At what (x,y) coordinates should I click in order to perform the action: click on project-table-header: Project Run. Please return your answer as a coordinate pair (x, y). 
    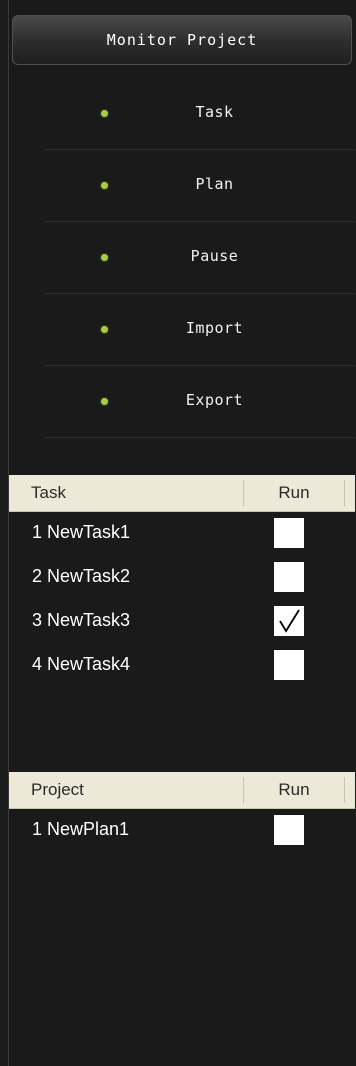
    Looking at the image, I should click on (182, 790).